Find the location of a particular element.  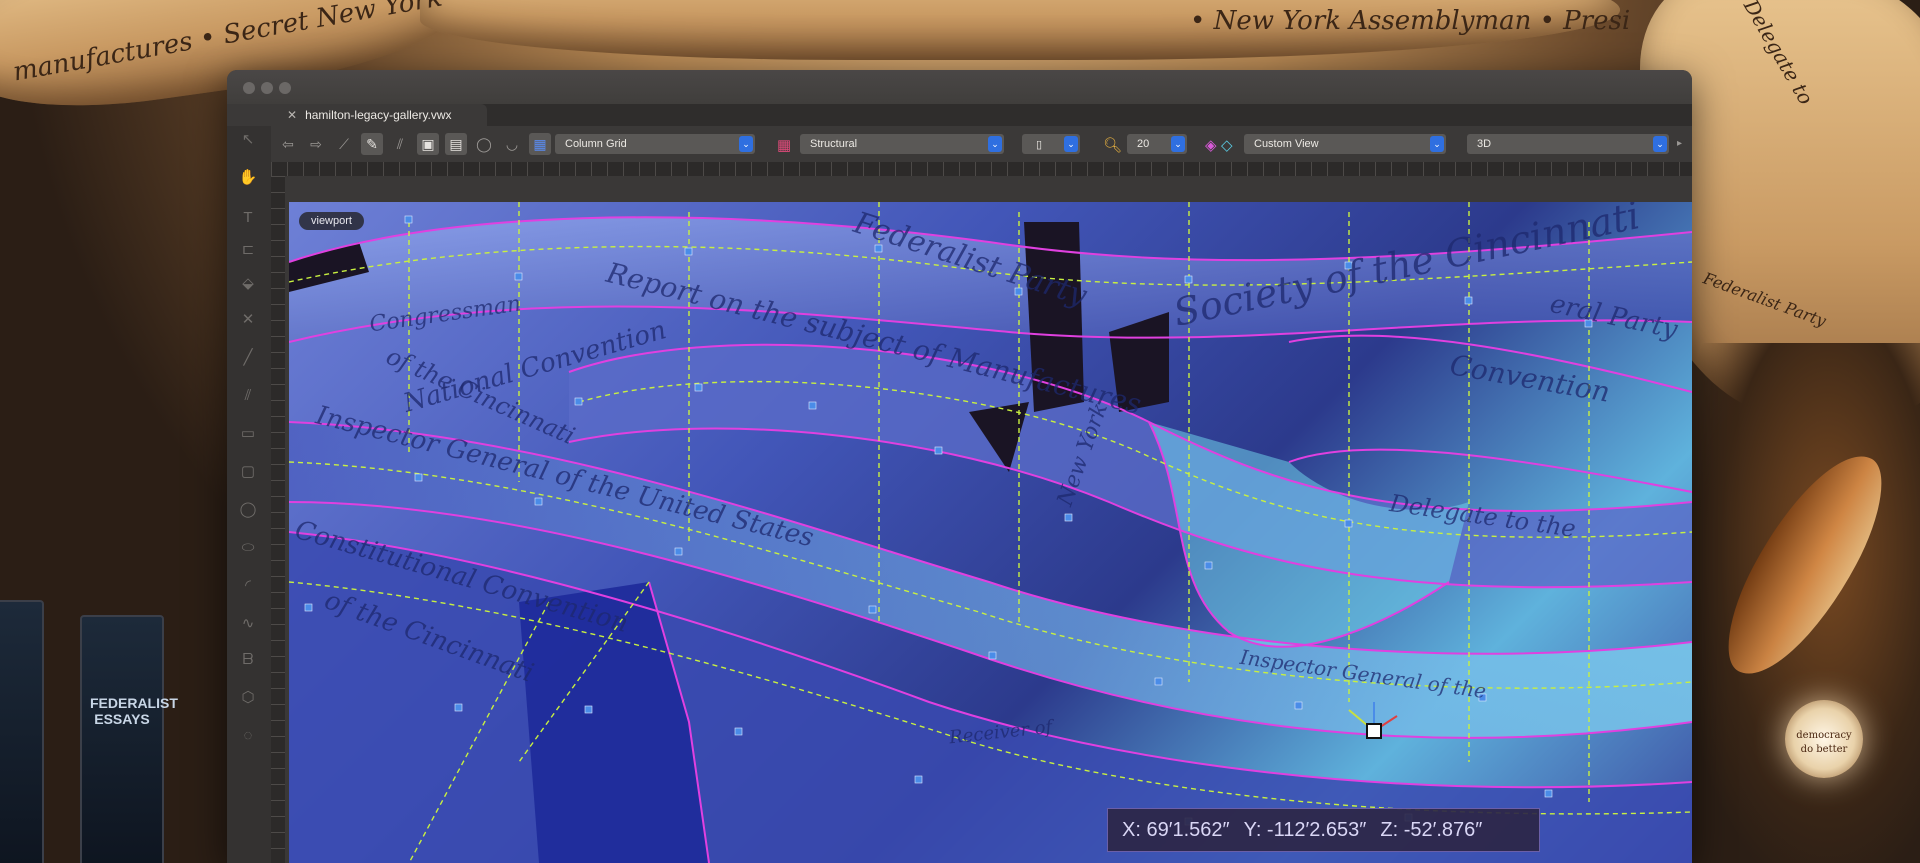

seal-emblem: democracy do better is located at coordinates (1824, 739).